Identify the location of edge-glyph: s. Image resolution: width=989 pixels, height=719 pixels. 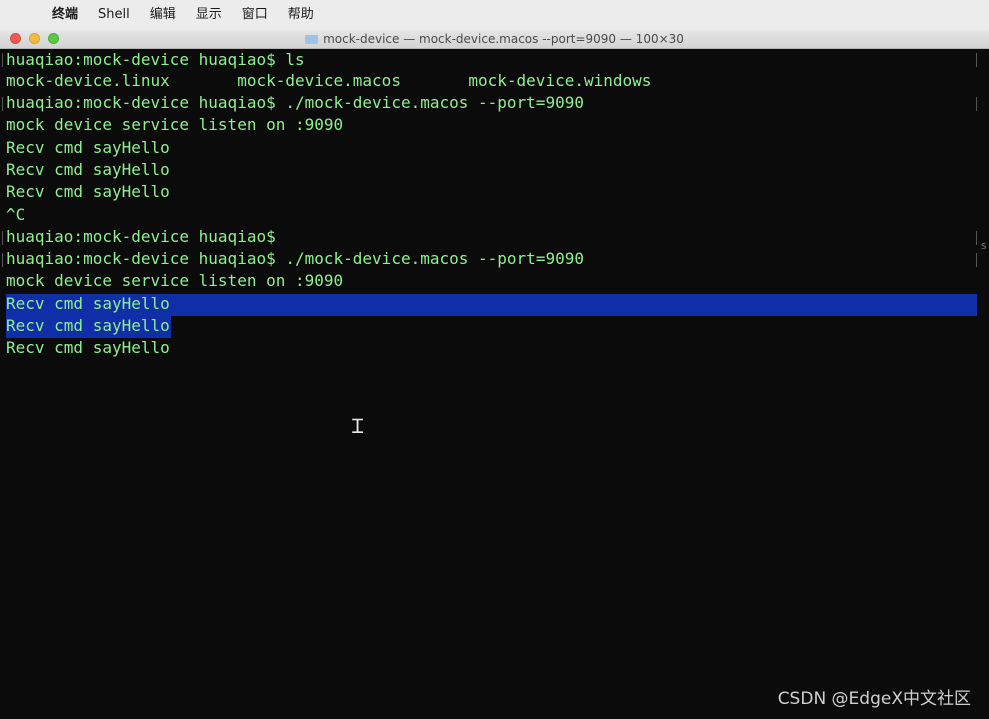
(983, 245).